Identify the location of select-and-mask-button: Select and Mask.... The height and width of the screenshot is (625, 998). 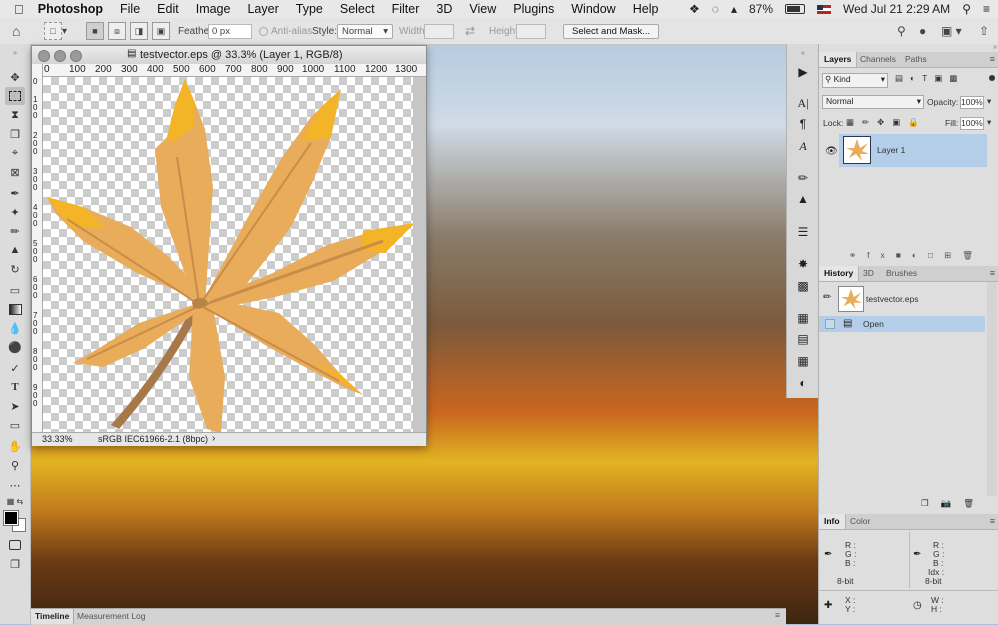
(611, 31).